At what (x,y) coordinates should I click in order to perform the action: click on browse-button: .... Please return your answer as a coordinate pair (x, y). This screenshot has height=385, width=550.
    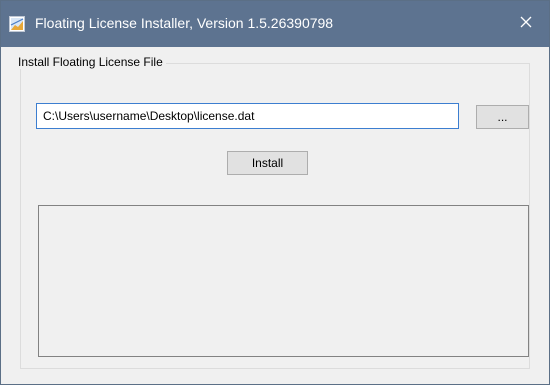
    Looking at the image, I should click on (502, 117).